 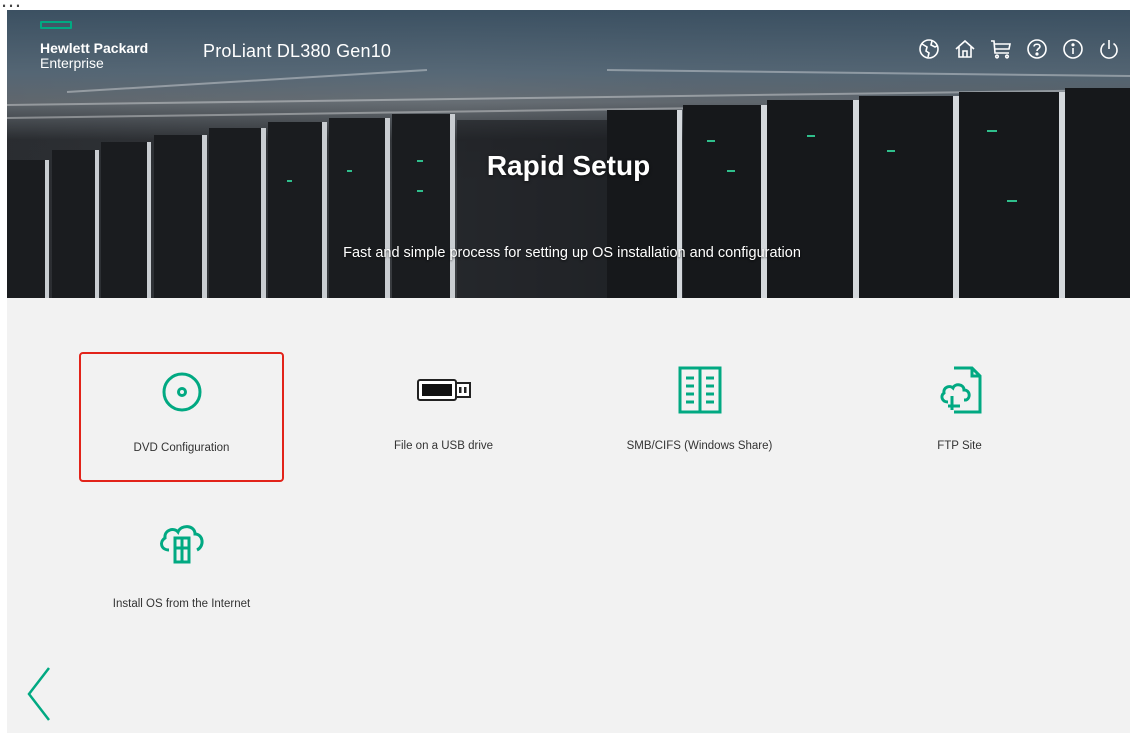 I want to click on internet-install-icon, so click(x=181, y=542).